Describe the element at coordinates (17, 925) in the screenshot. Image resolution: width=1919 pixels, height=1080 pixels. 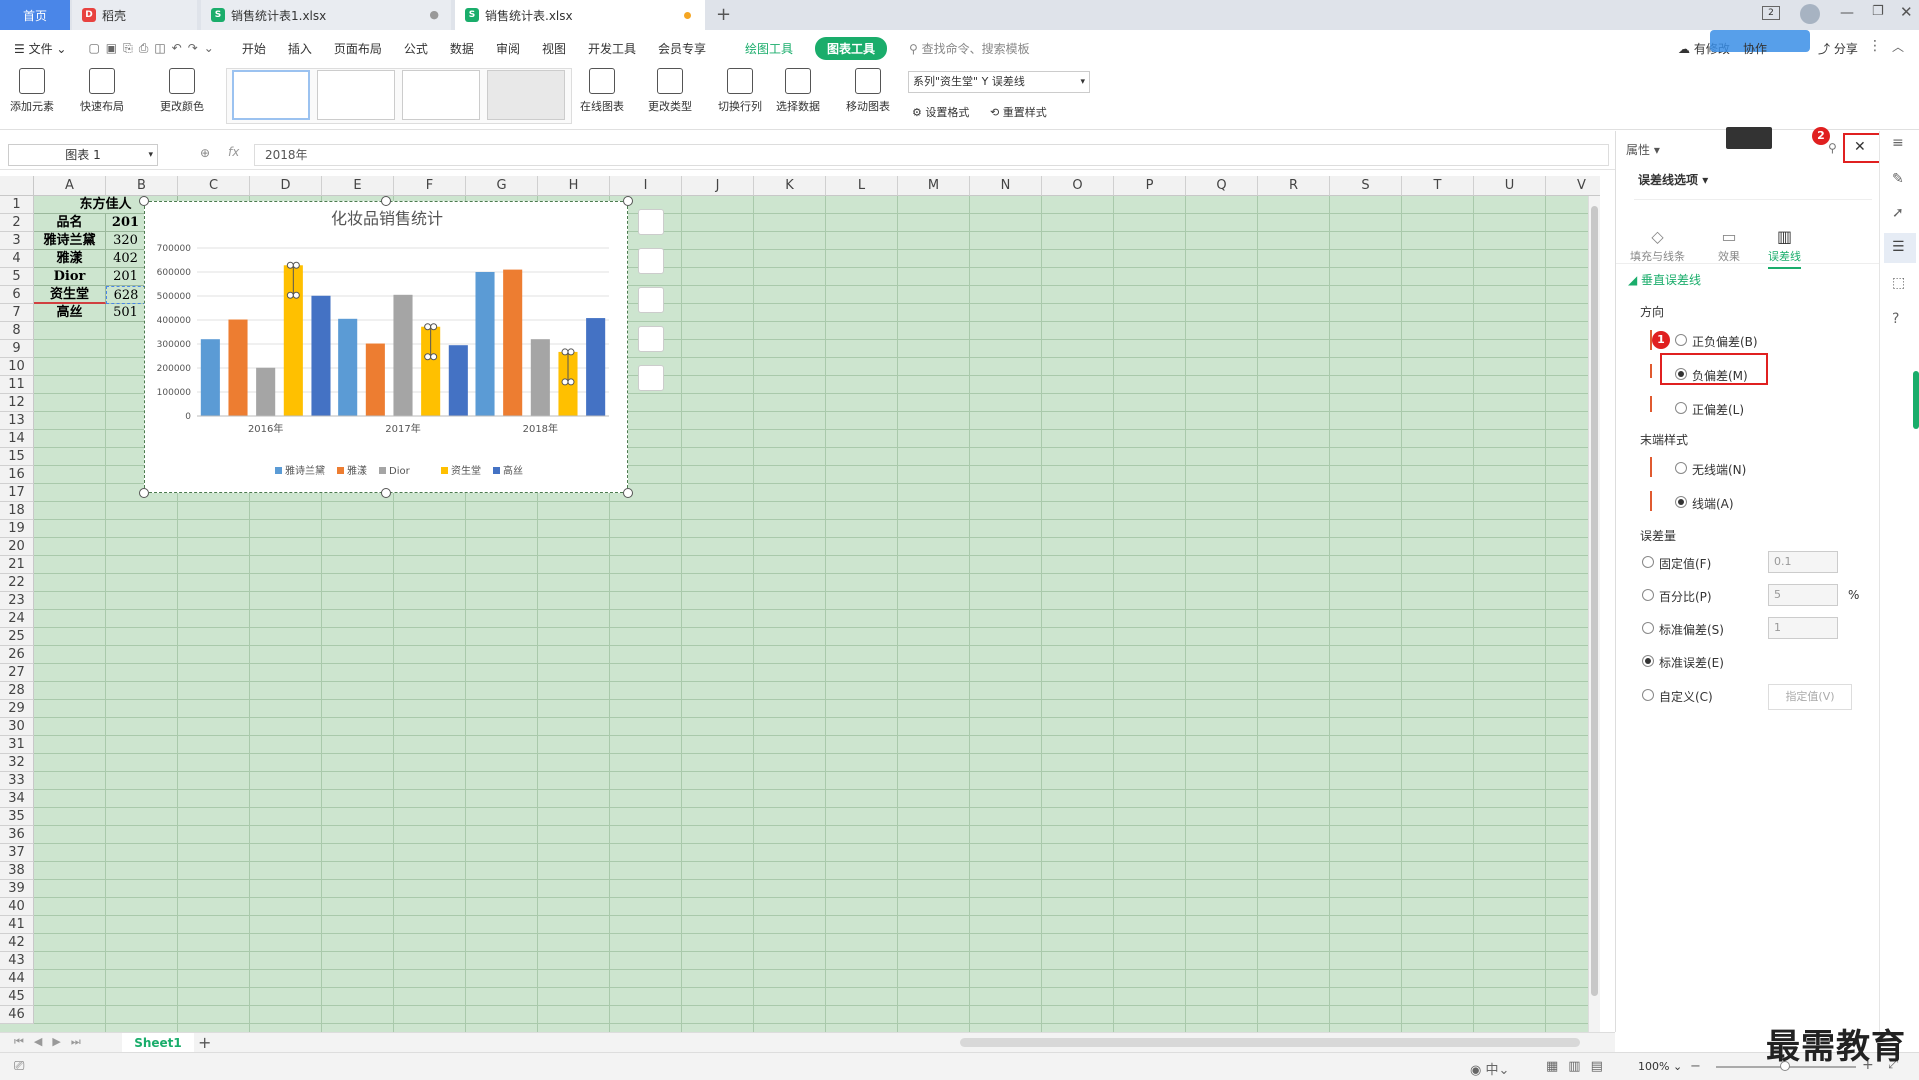
I see `row-header-41: 41` at that location.